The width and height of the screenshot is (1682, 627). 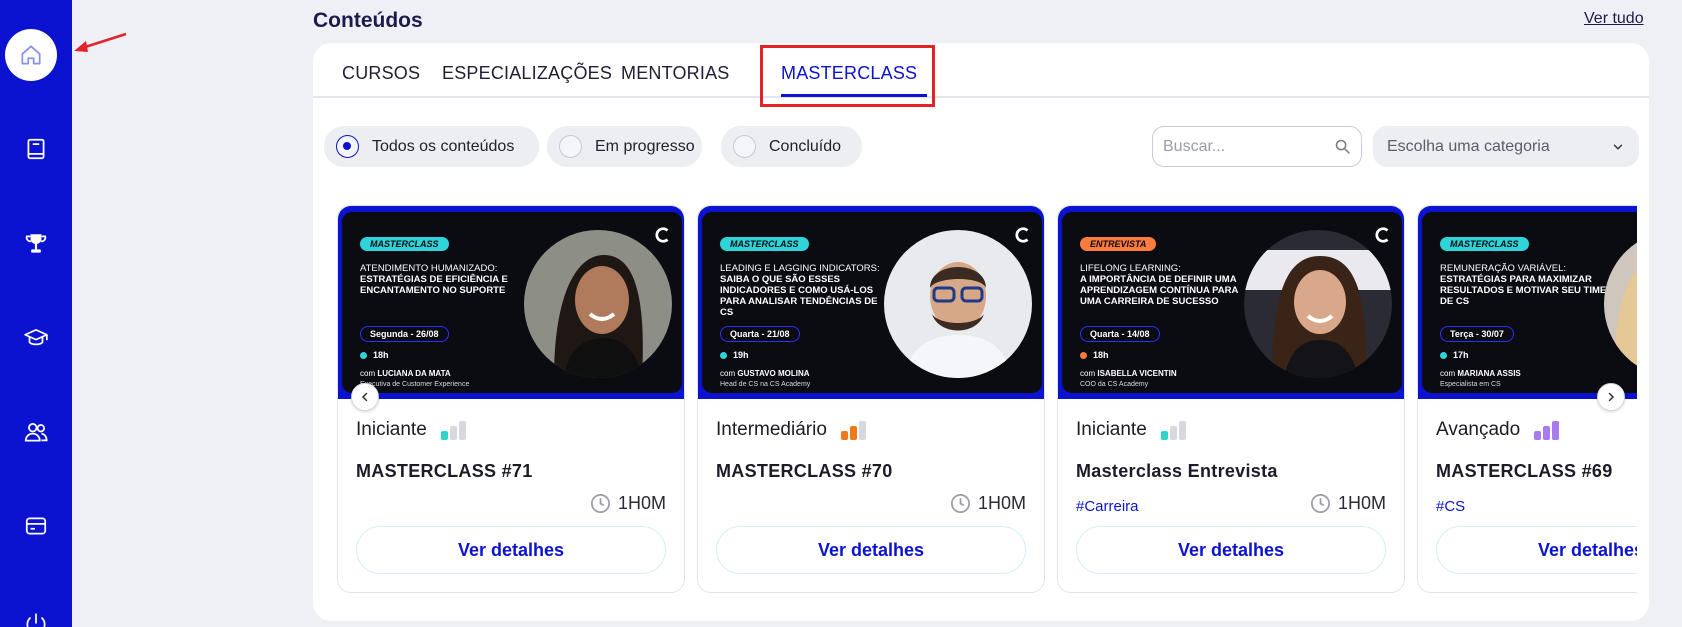 What do you see at coordinates (675, 73) in the screenshot?
I see `tab-mentorships: MENTORIAS` at bounding box center [675, 73].